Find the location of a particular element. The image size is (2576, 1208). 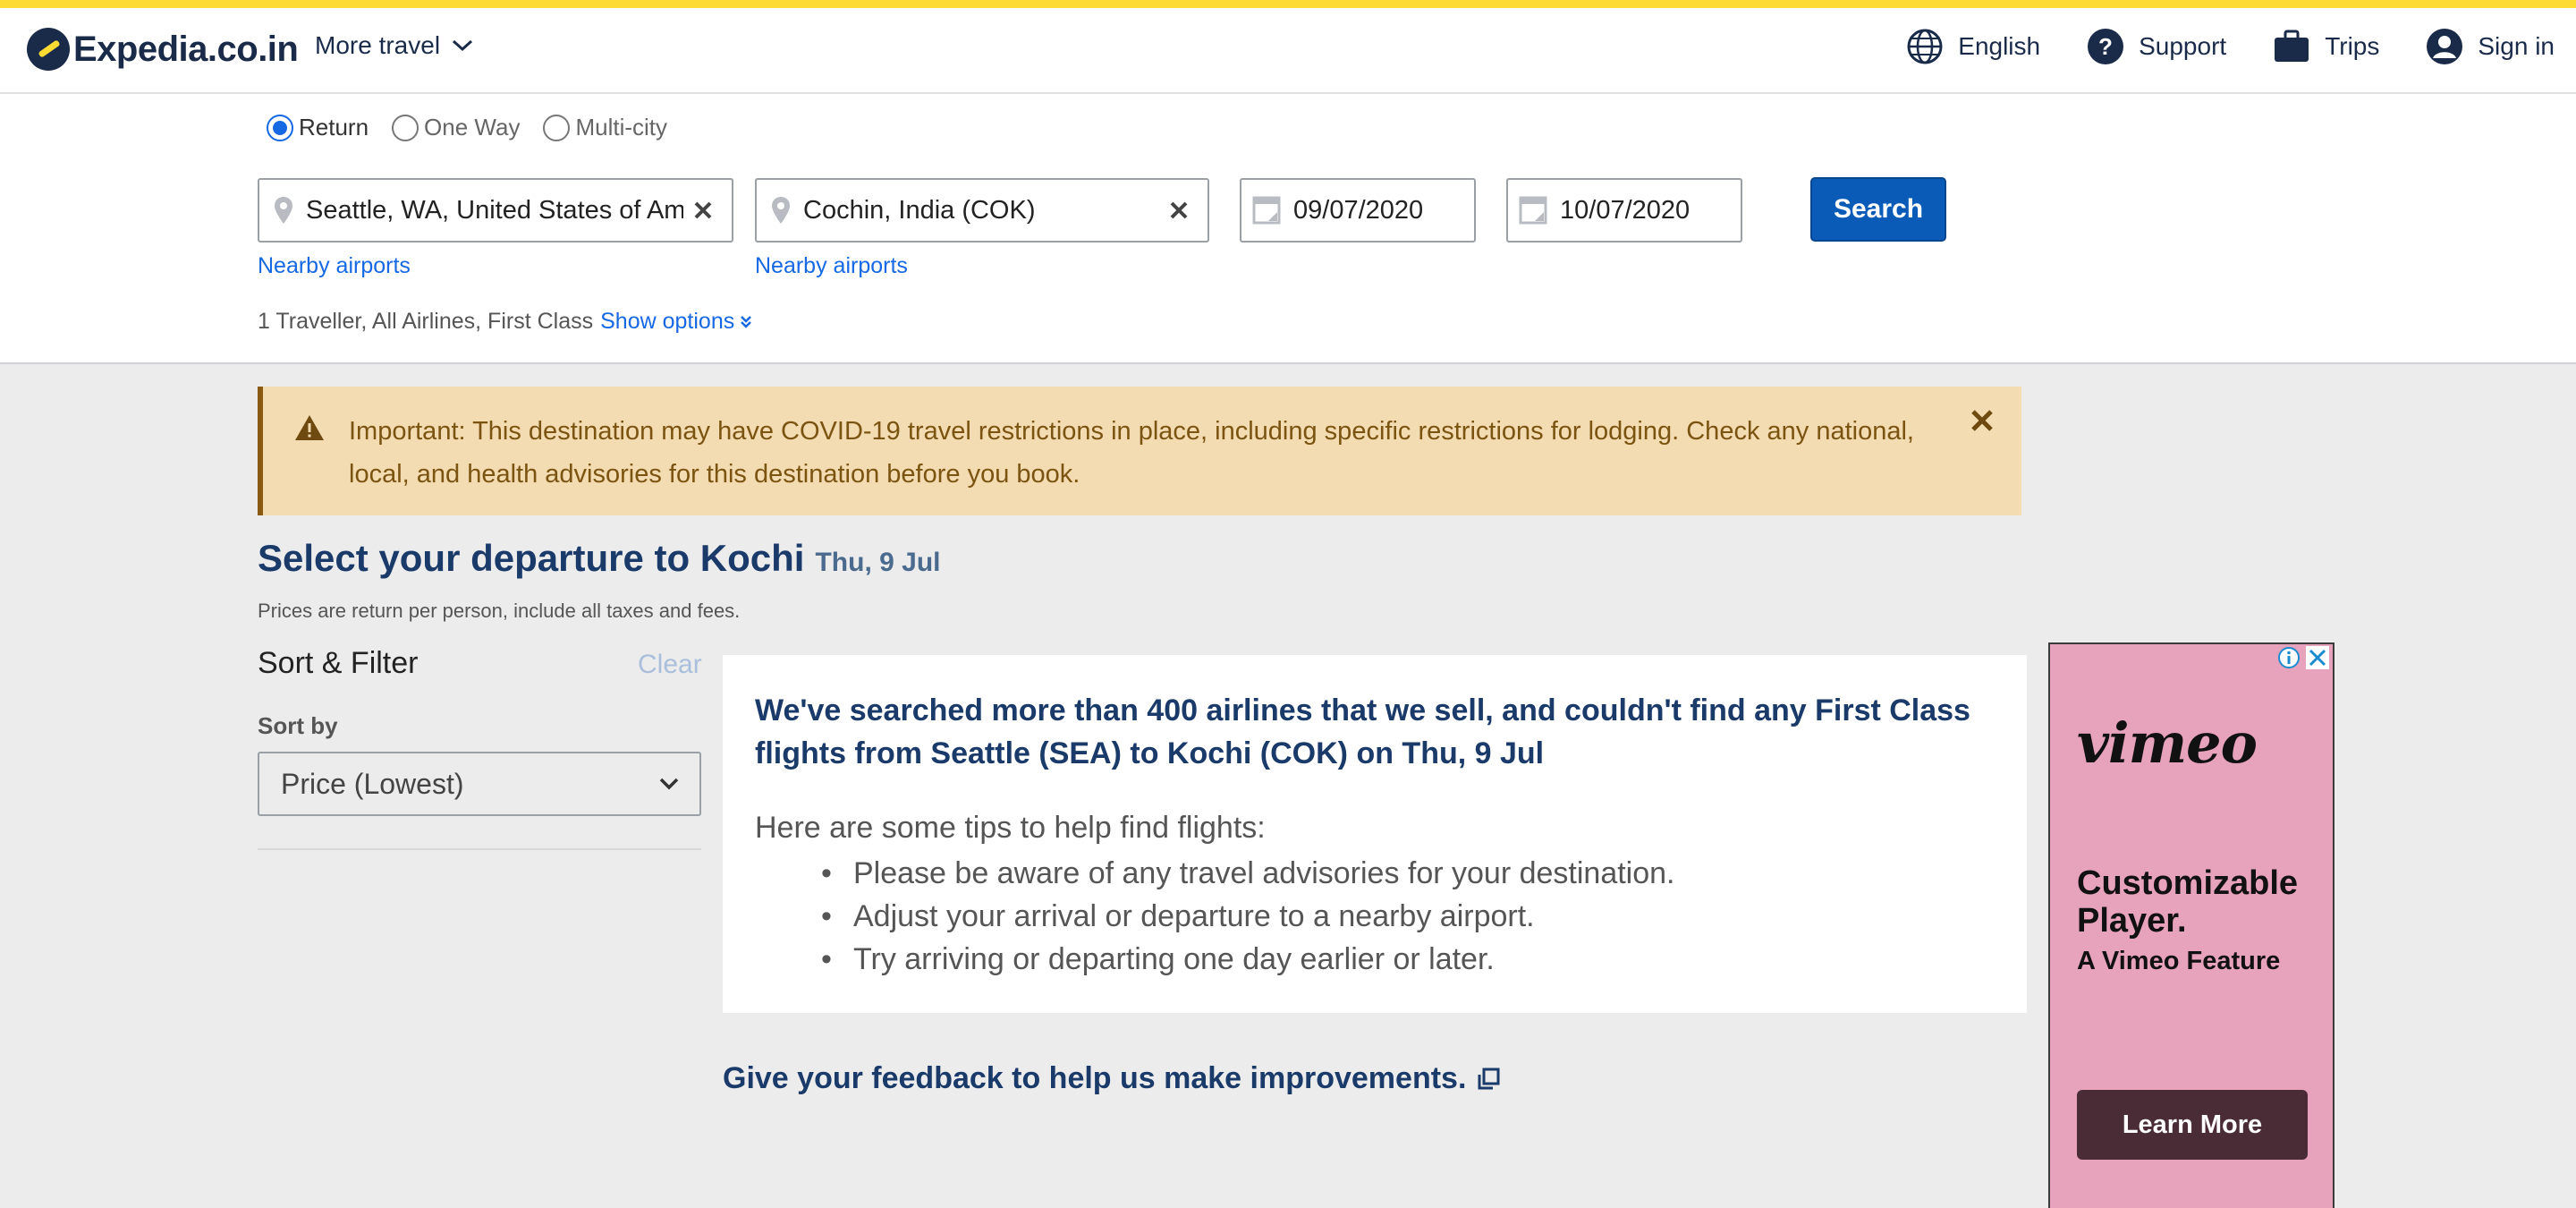

close-ad-icon is located at coordinates (2317, 657).